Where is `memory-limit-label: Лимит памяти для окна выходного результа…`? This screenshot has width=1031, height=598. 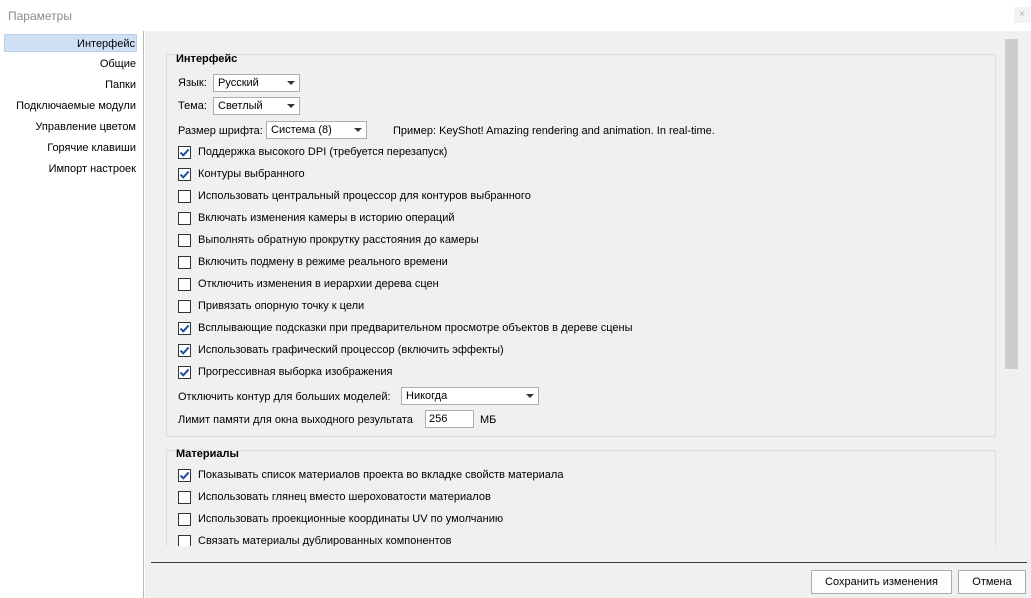 memory-limit-label: Лимит памяти для окна выходного результа… is located at coordinates (295, 420).